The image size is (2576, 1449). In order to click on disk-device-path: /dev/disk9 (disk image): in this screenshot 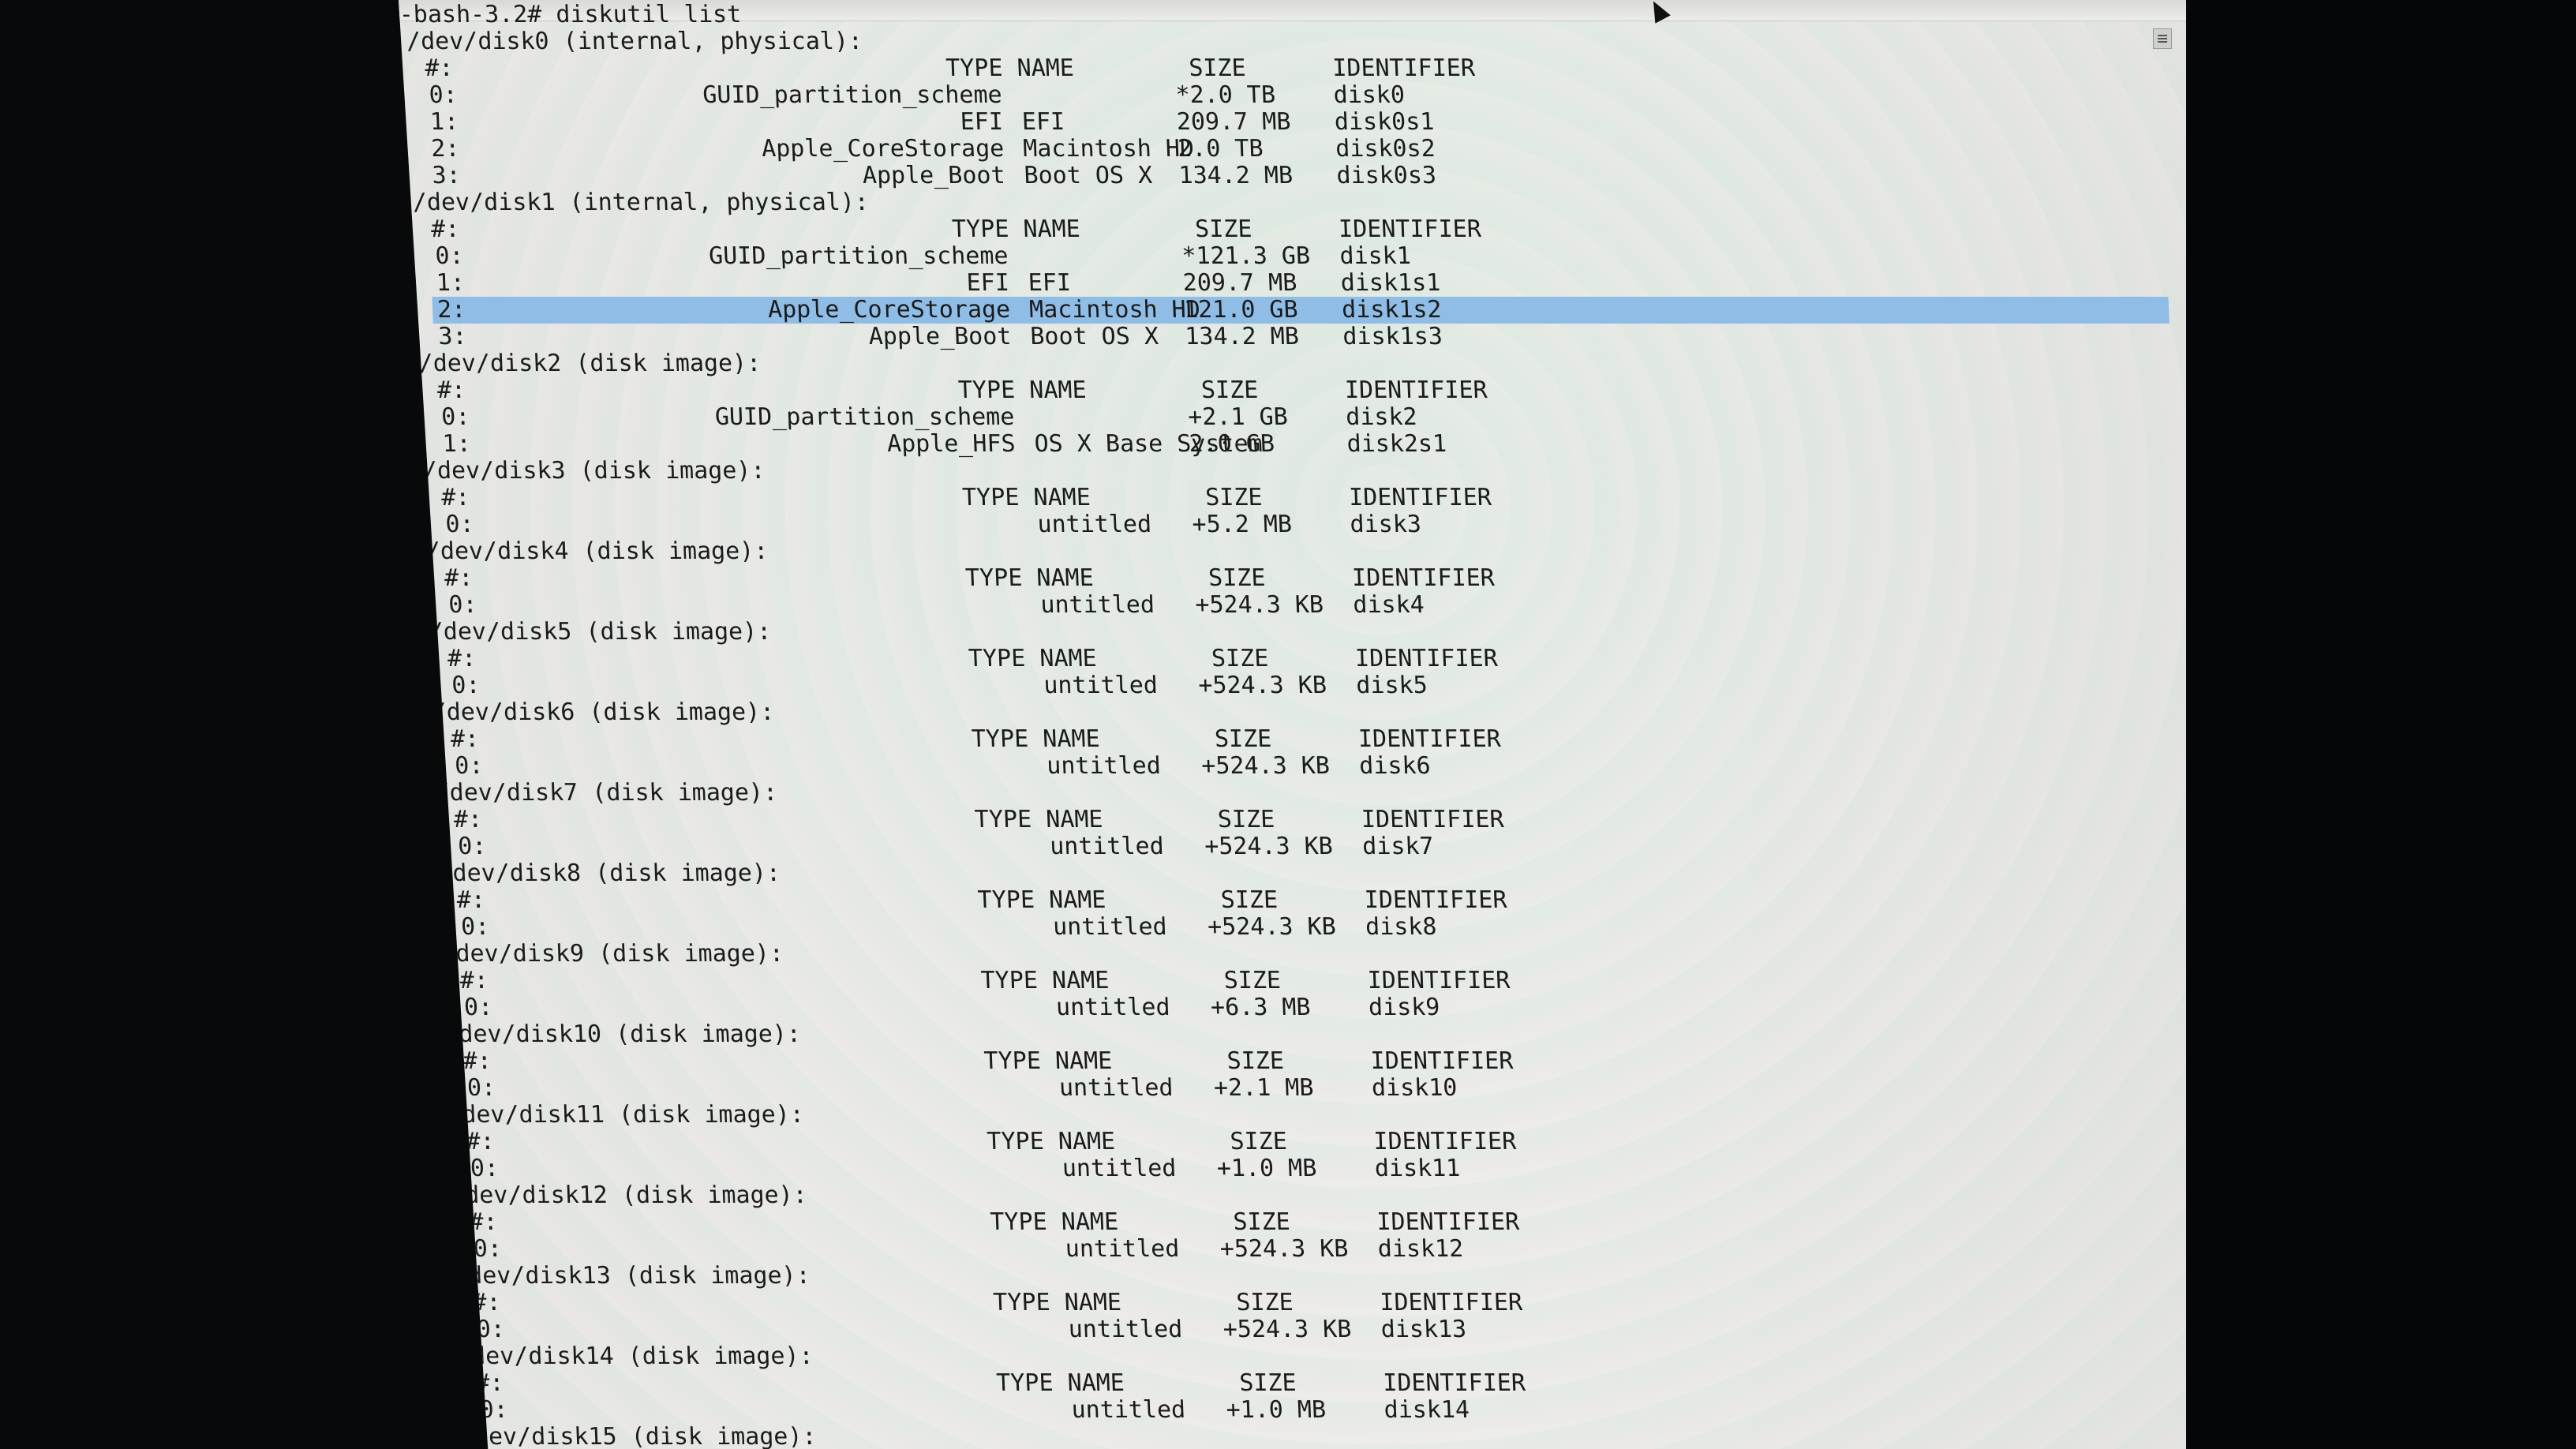, I will do `click(612, 954)`.